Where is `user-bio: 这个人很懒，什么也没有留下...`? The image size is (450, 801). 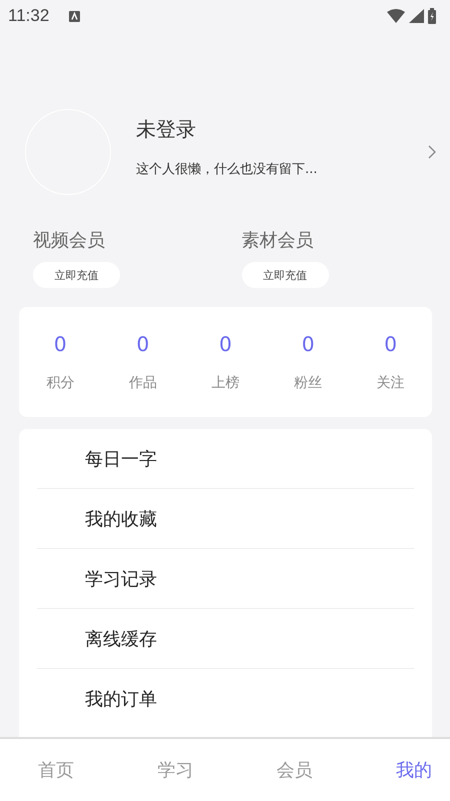 user-bio: 这个人很懒，什么也没有留下... is located at coordinates (227, 169).